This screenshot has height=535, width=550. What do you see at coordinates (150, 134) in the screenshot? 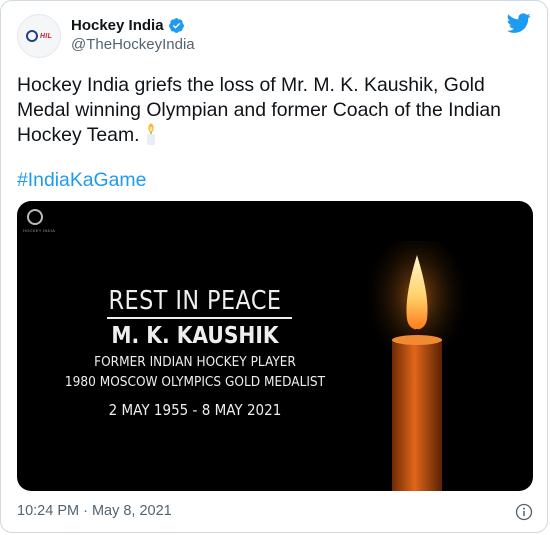
I see `candle-emoji-icon` at bounding box center [150, 134].